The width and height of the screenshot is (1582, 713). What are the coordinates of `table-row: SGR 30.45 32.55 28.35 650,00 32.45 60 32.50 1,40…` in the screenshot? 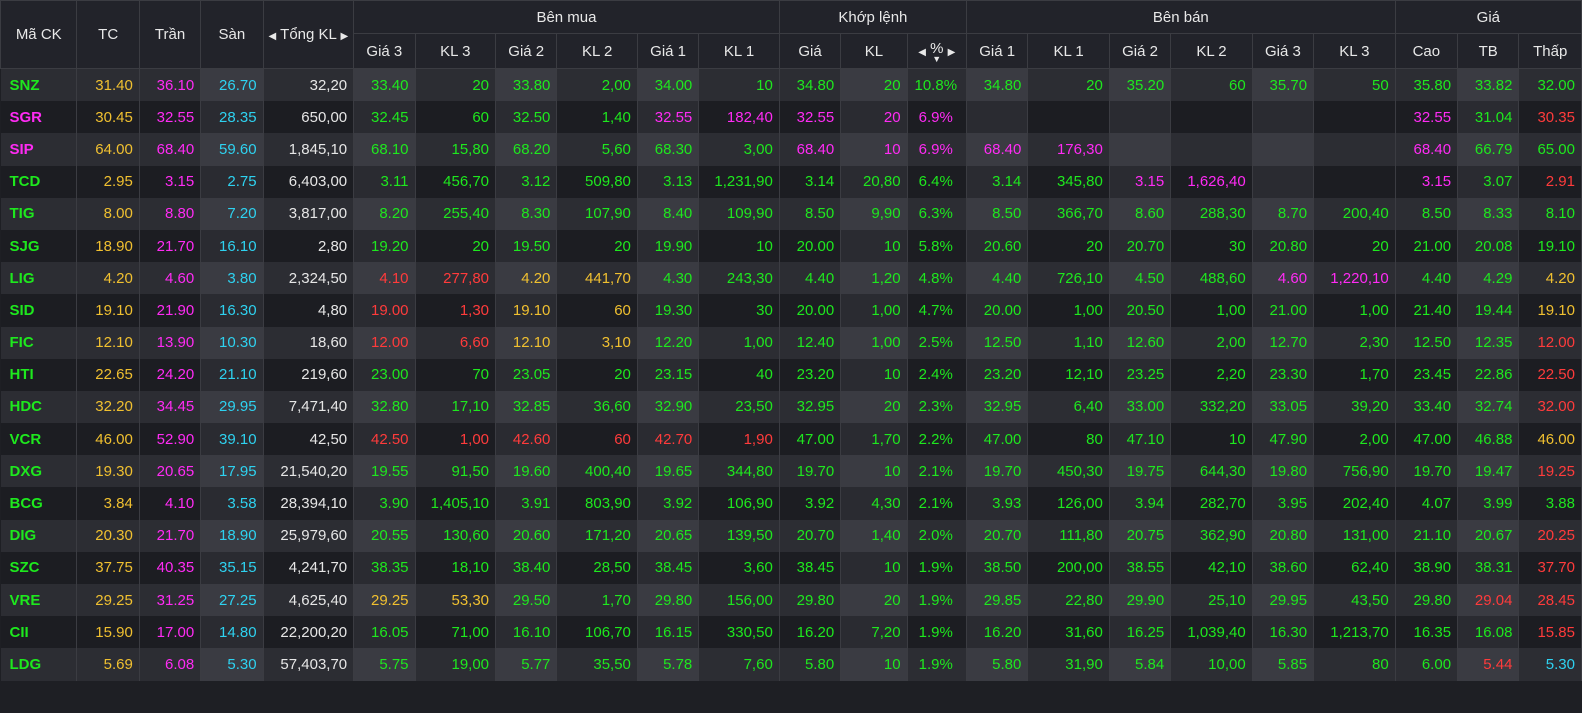 It's located at (791, 117).